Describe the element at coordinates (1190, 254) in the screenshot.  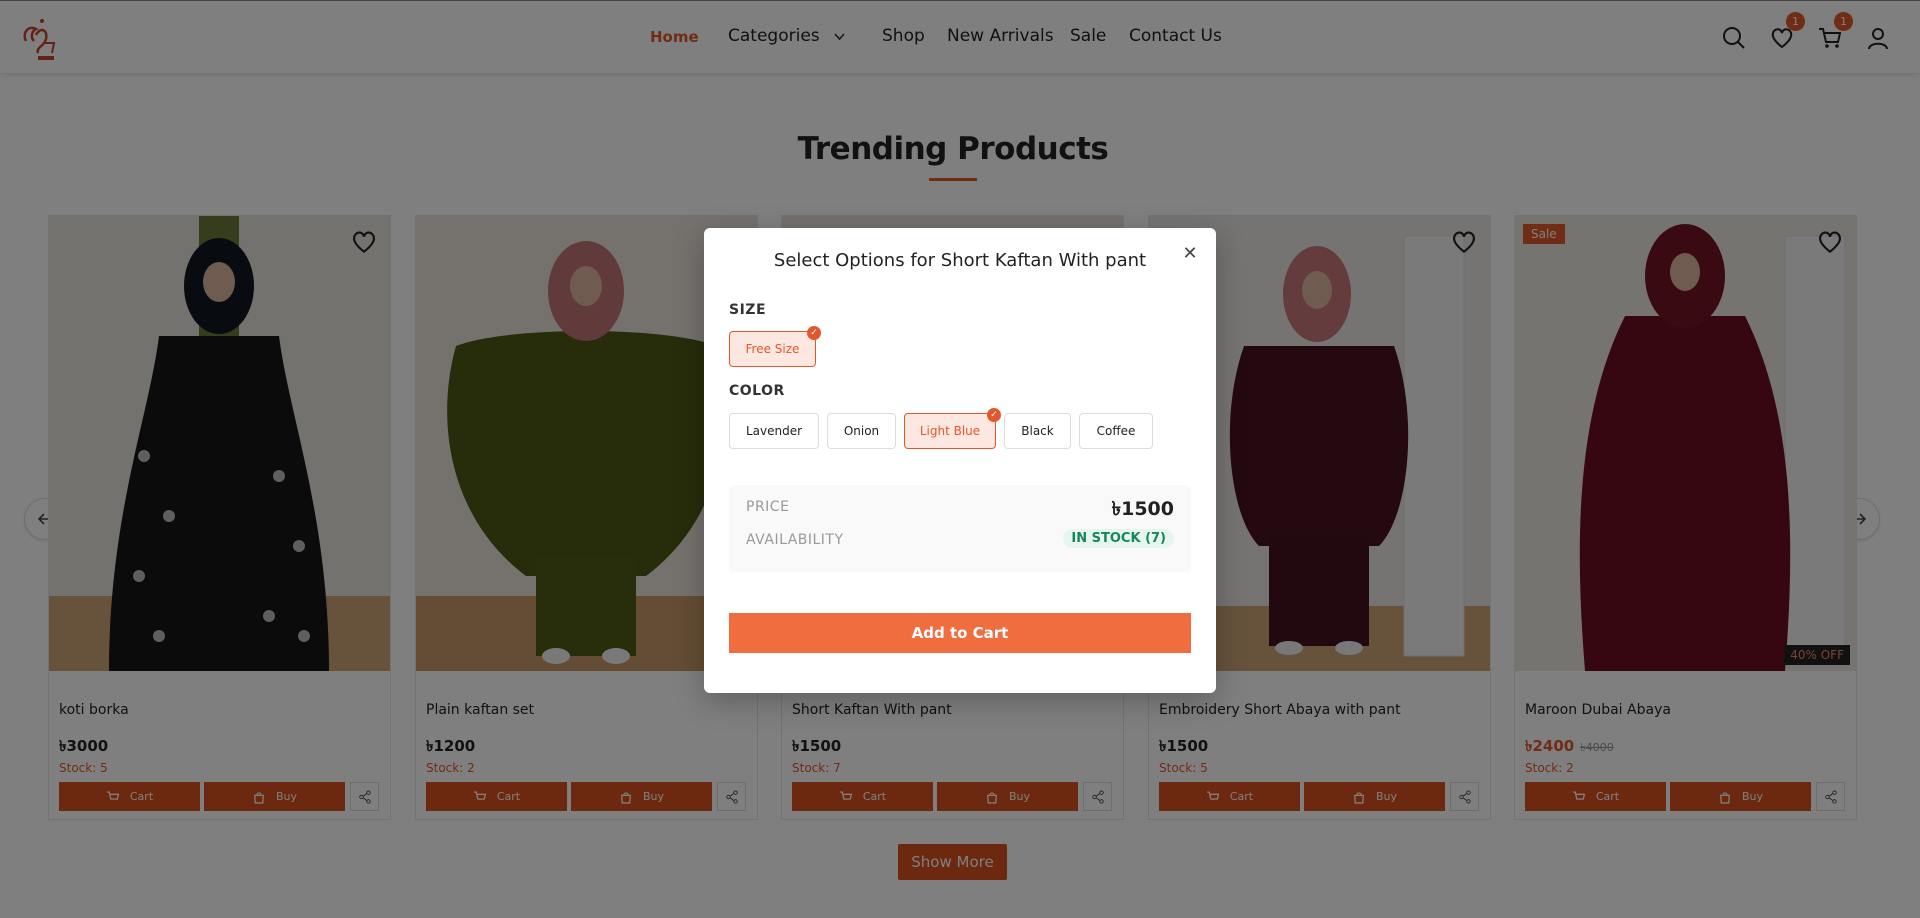
I see `close-icon: ✕` at that location.